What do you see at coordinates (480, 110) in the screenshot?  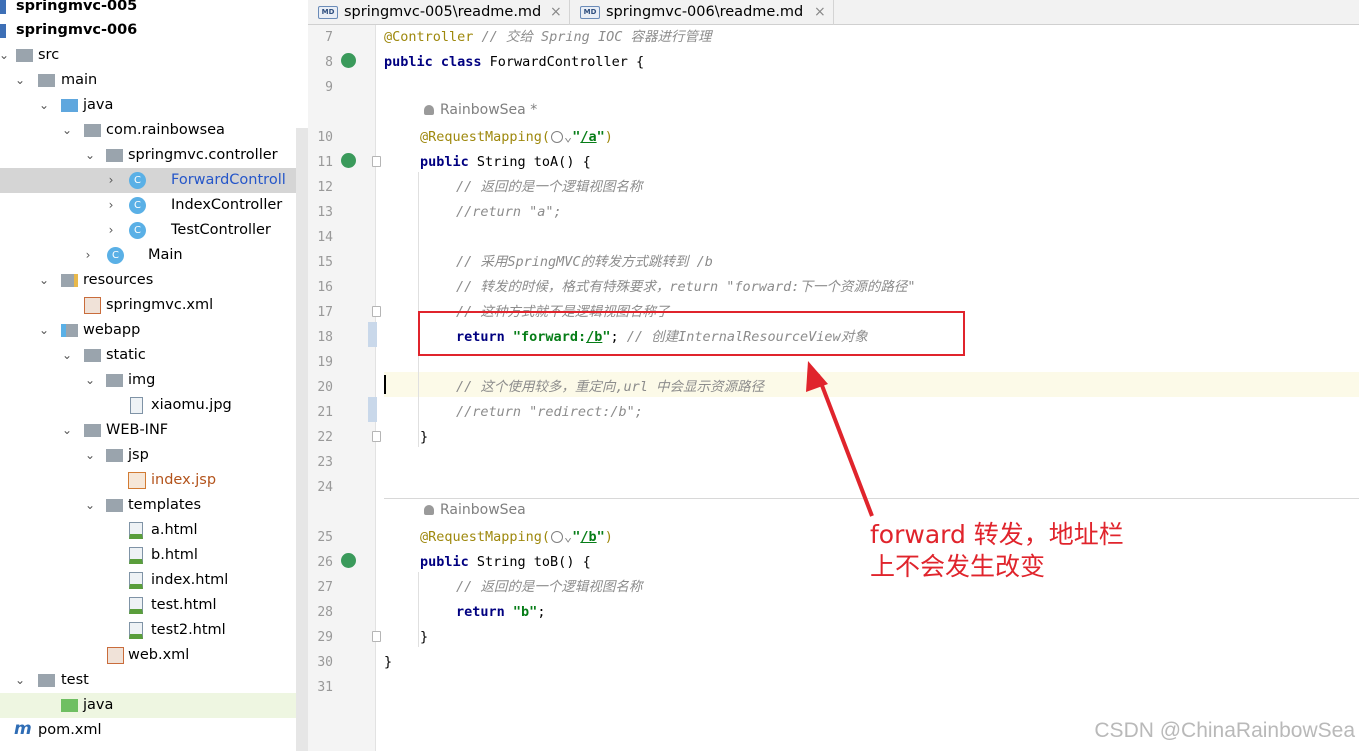 I see `author-inlay-hint: RainbowSea *` at bounding box center [480, 110].